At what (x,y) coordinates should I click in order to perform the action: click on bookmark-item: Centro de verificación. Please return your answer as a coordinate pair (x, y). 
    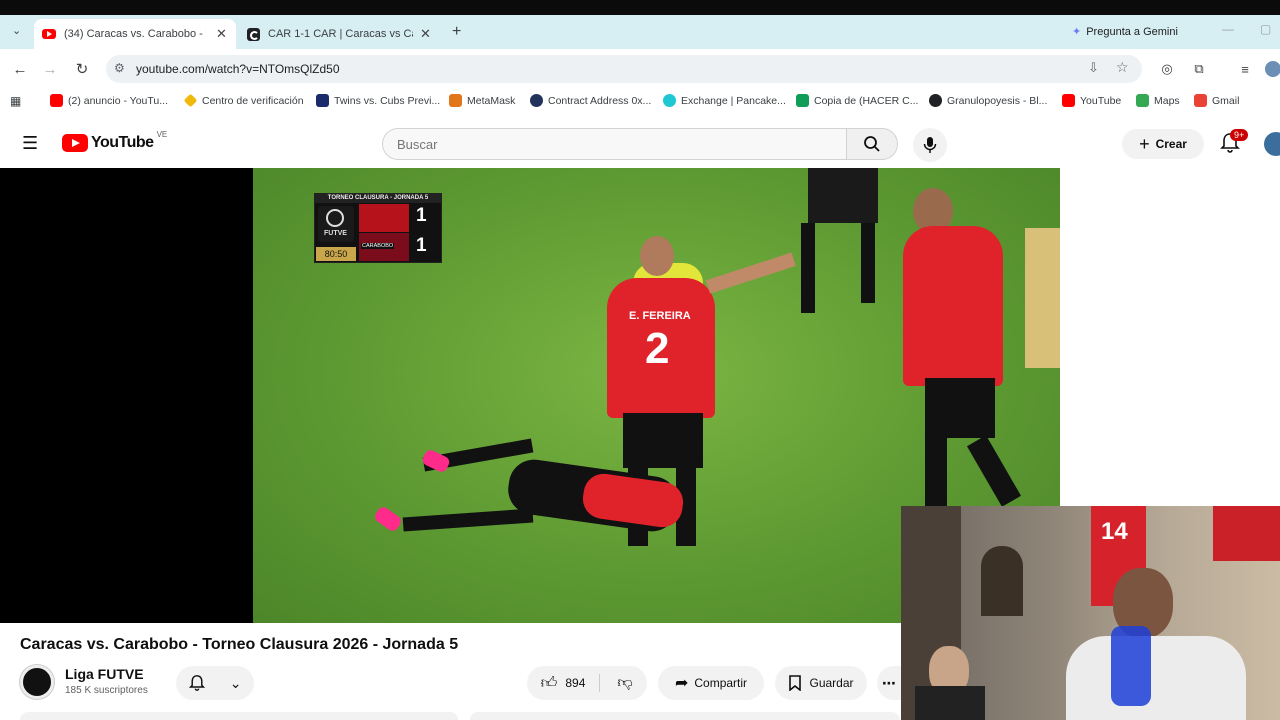
    Looking at the image, I should click on (243, 100).